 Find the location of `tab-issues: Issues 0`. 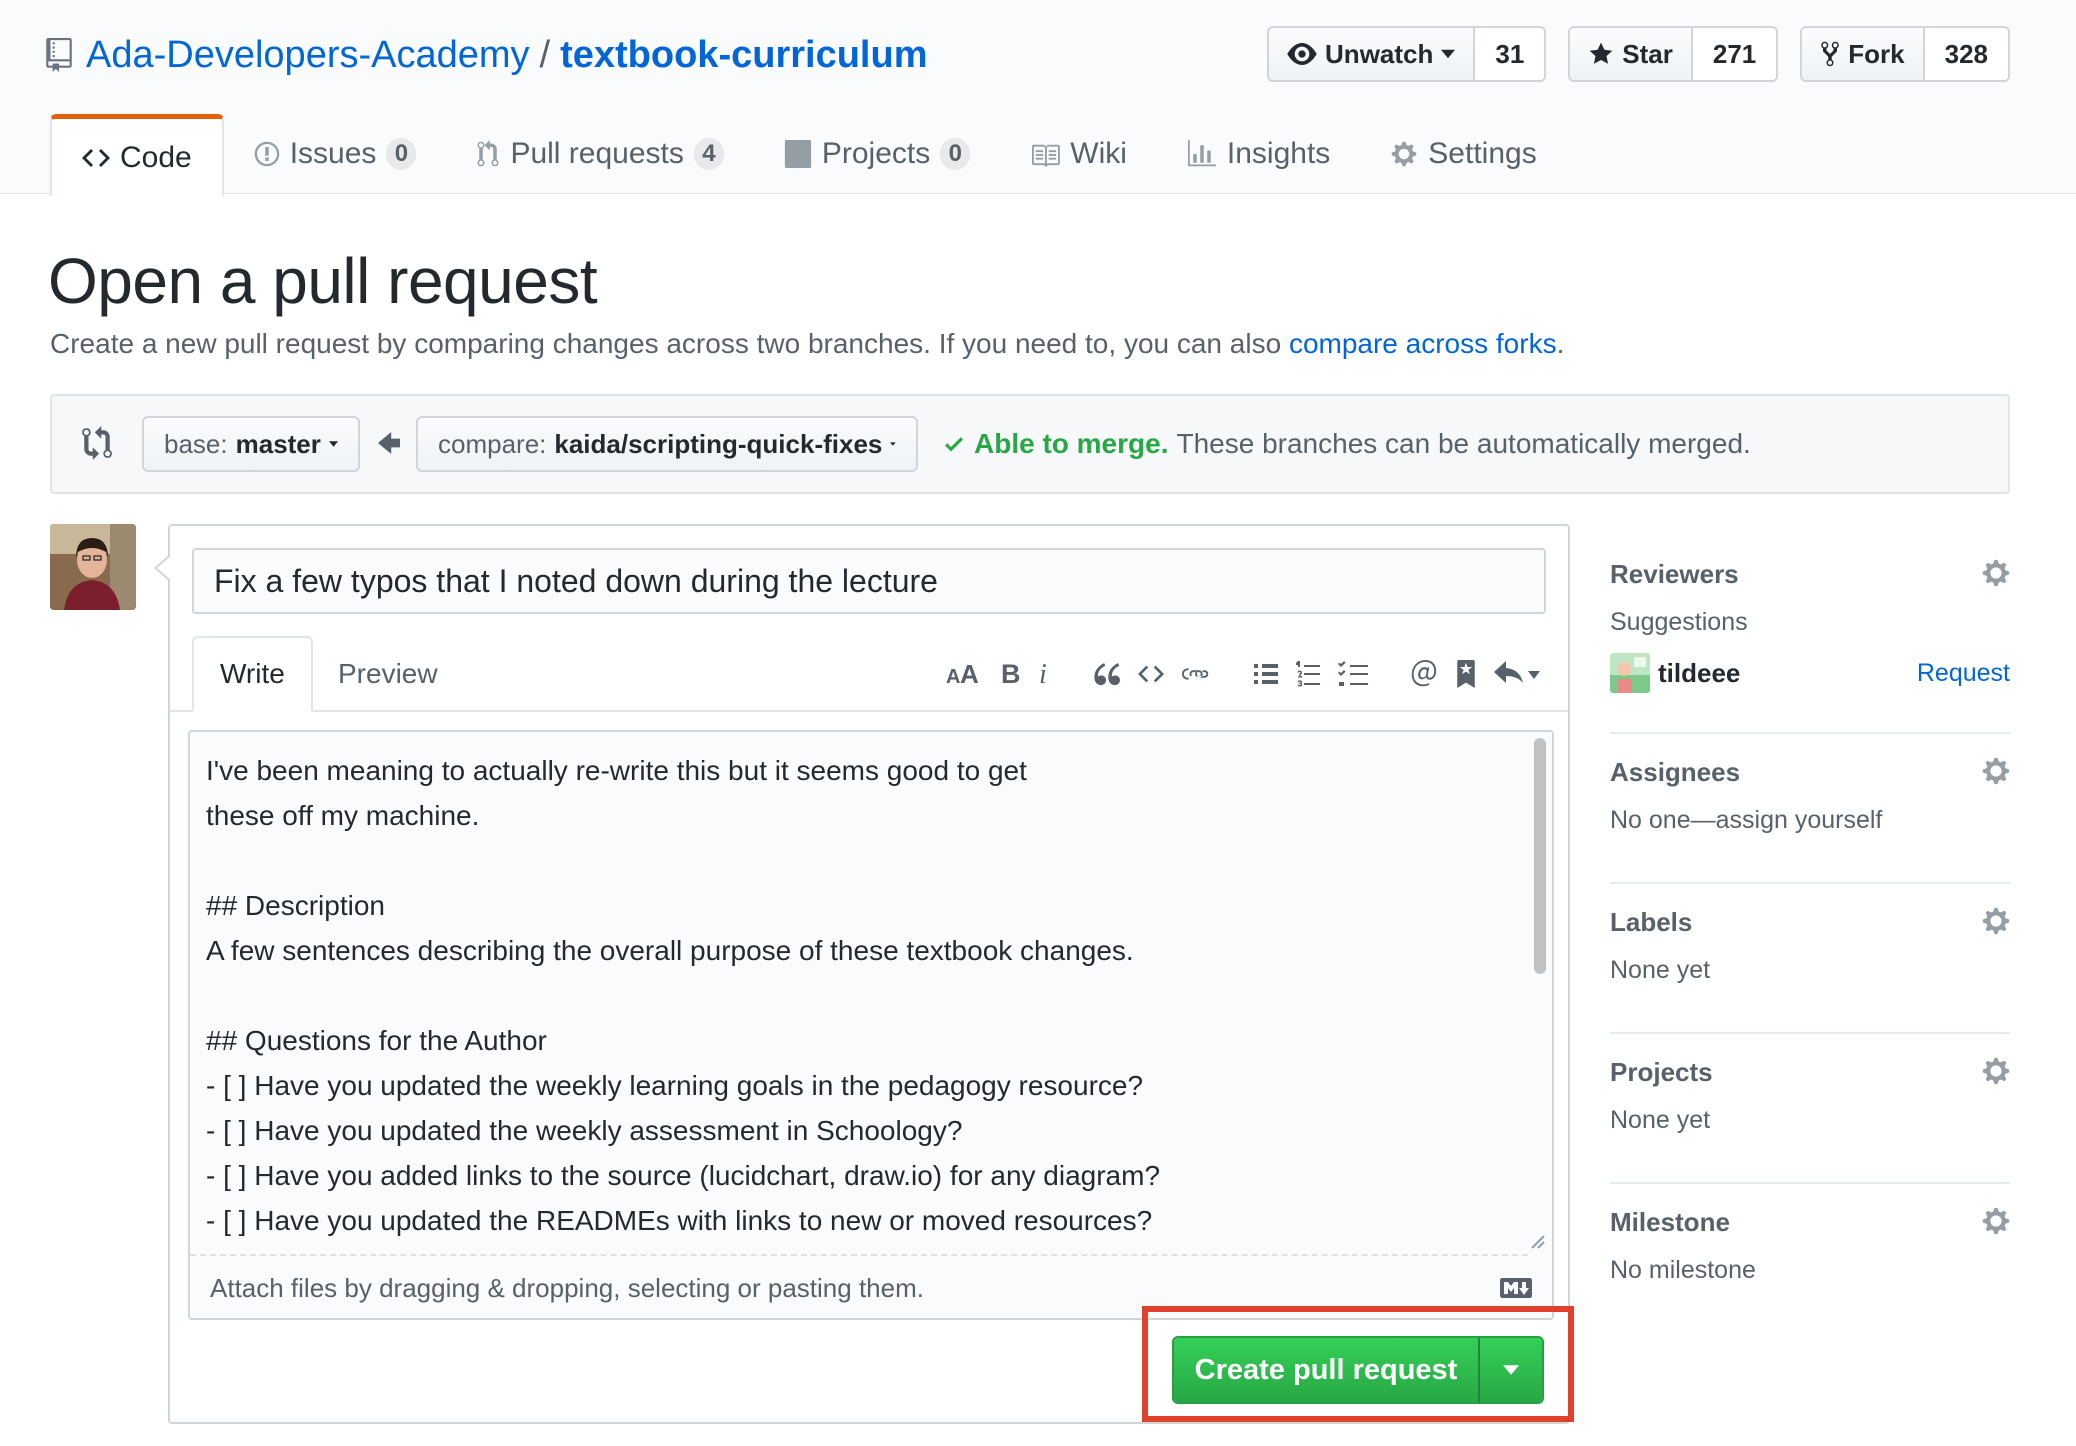

tab-issues: Issues 0 is located at coordinates (335, 154).